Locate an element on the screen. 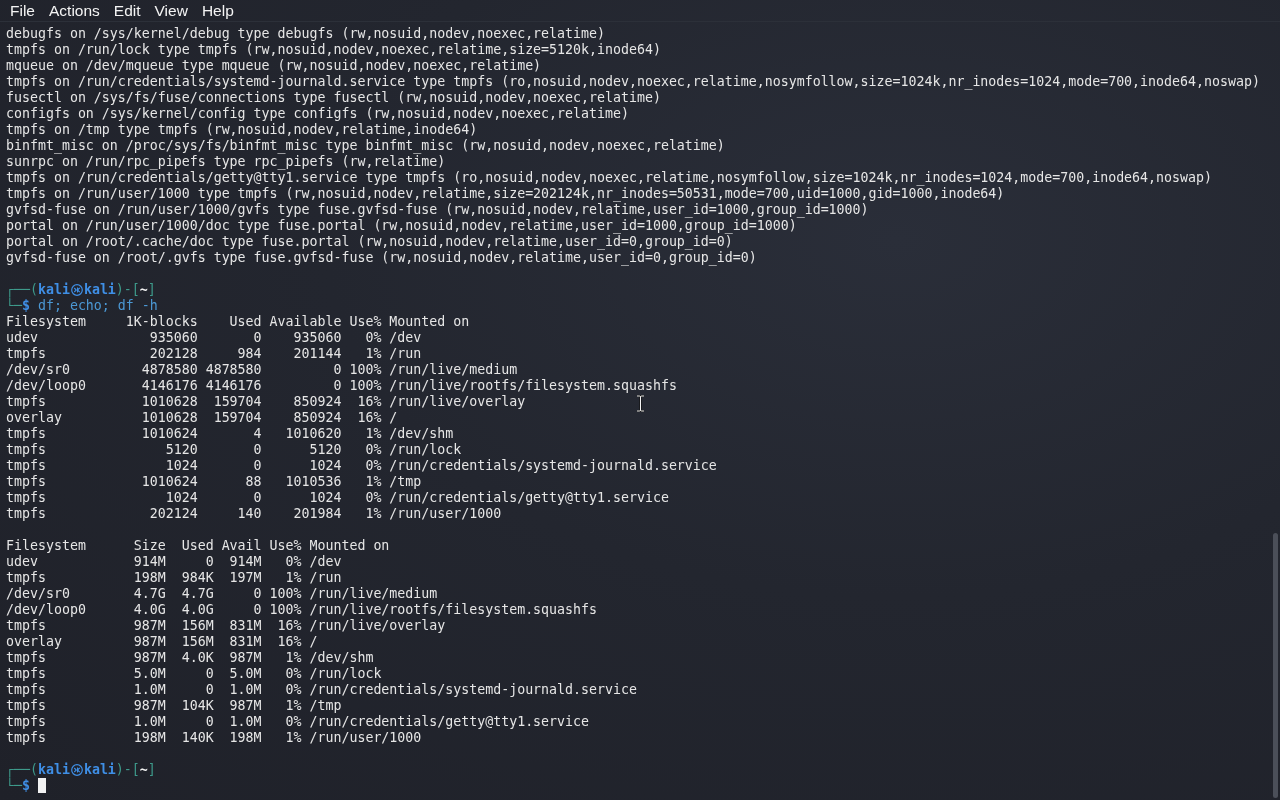 The height and width of the screenshot is (800, 1280). menu-item: Edit is located at coordinates (127, 11).